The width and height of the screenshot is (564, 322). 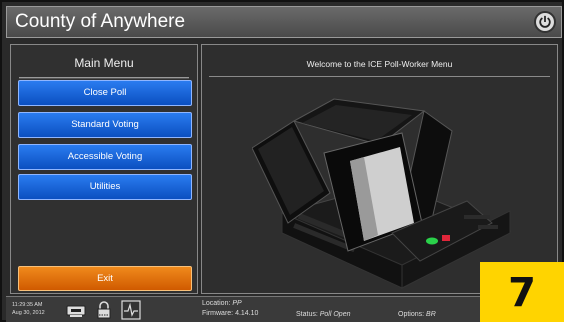 What do you see at coordinates (522, 292) in the screenshot?
I see `step-number-badge: 7` at bounding box center [522, 292].